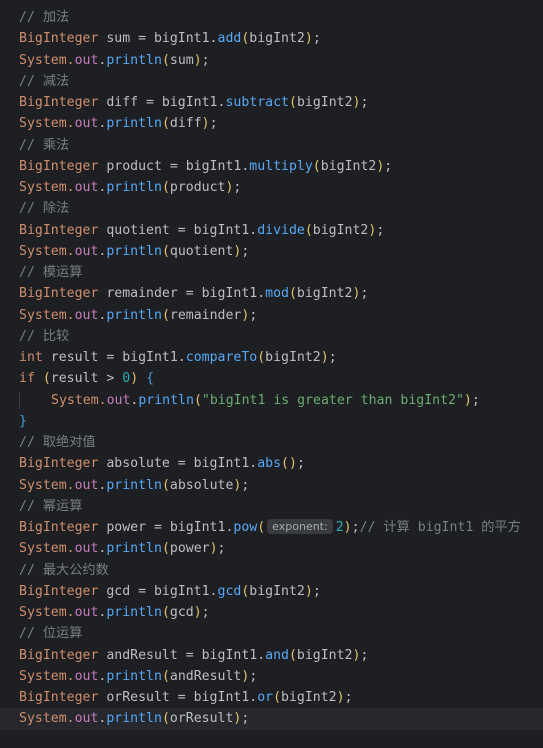 The height and width of the screenshot is (748, 543). Describe the element at coordinates (271, 81) in the screenshot. I see `code-line: // 减法` at that location.